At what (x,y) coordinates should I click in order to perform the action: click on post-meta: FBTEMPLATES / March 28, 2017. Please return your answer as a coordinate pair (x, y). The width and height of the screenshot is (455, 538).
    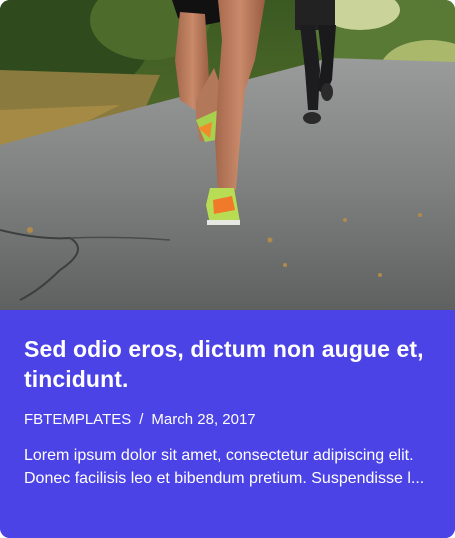
    Looking at the image, I should click on (227, 420).